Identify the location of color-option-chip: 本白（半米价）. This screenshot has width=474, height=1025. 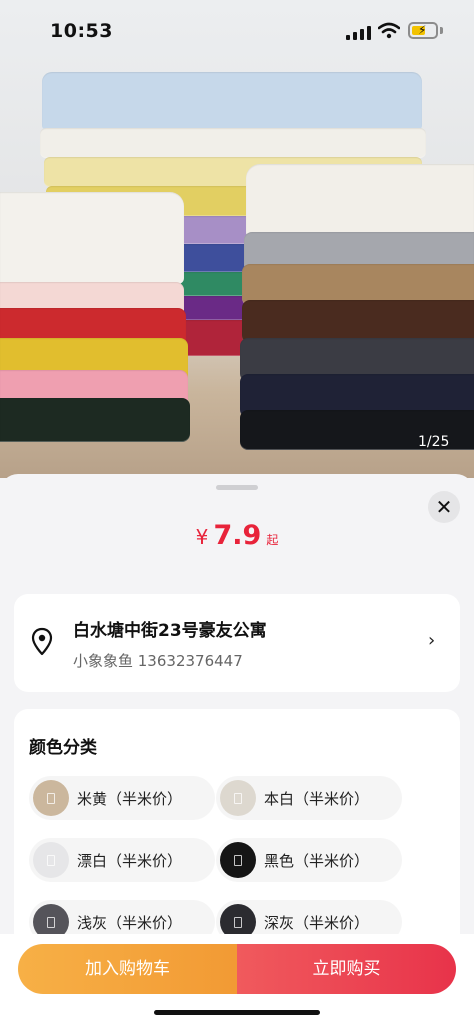
(309, 798).